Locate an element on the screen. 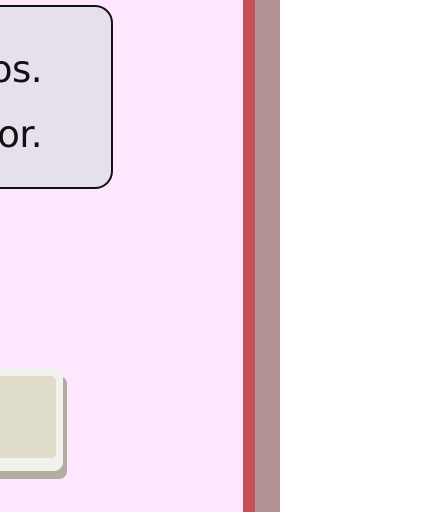 This screenshot has width=433, height=512. speech-line-1: pos. is located at coordinates (21, 69).